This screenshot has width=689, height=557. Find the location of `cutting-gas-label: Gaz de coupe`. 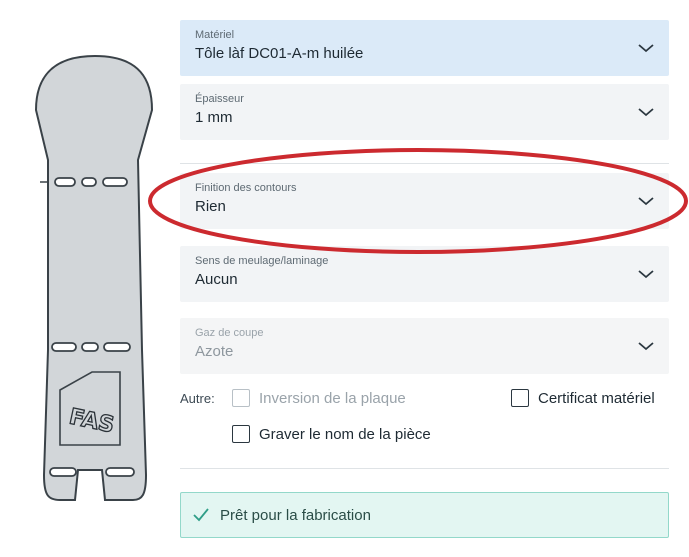

cutting-gas-label: Gaz de coupe is located at coordinates (229, 333).